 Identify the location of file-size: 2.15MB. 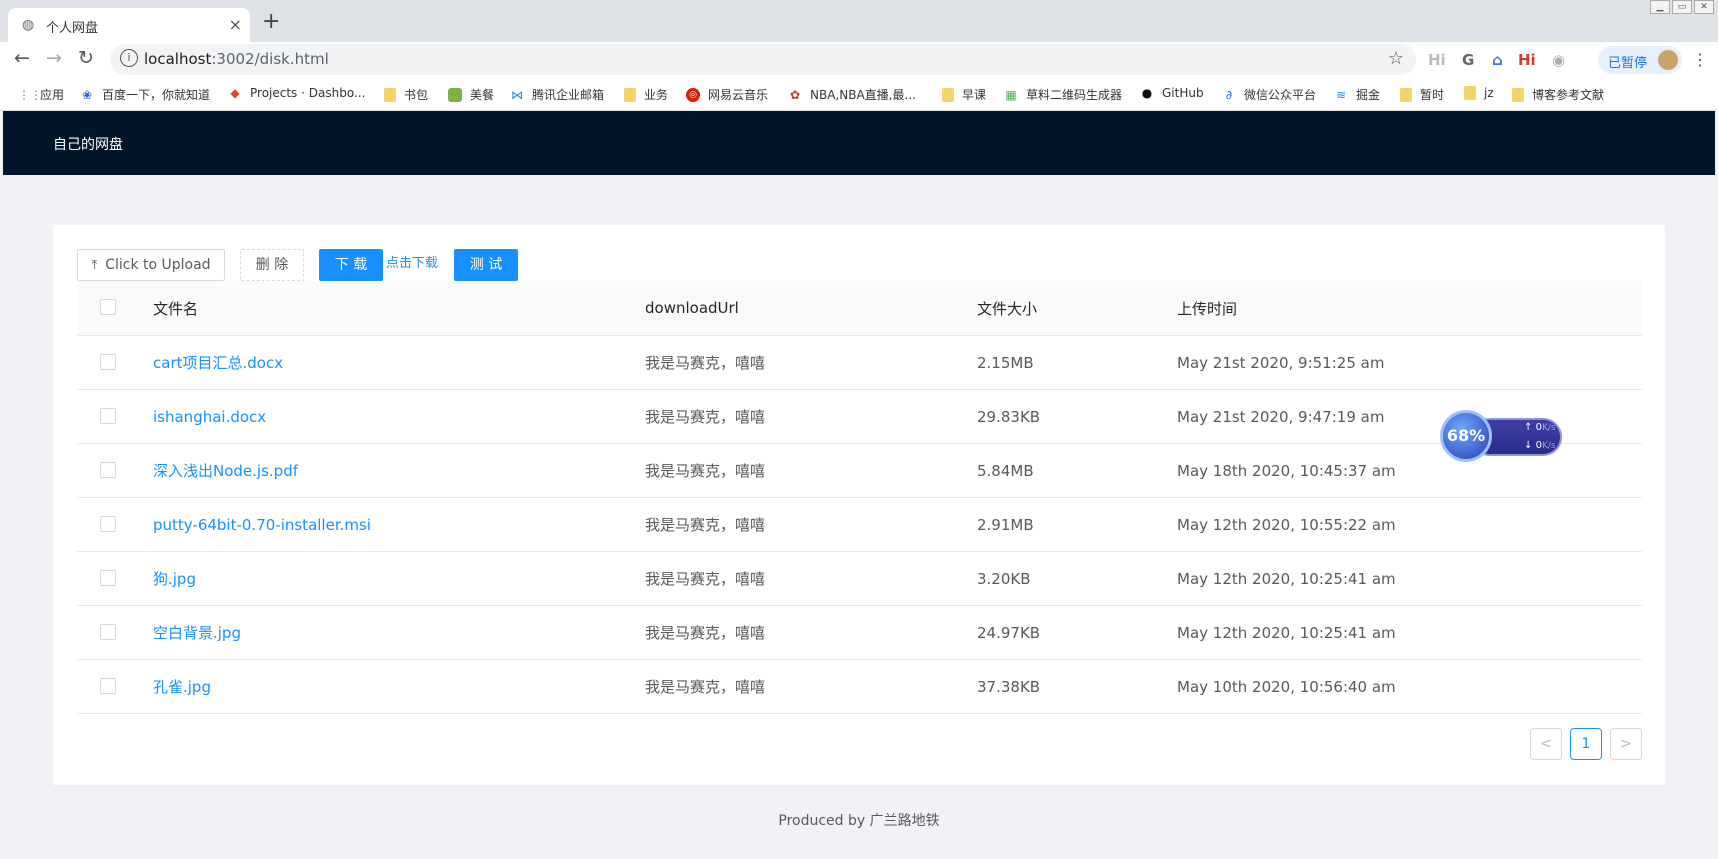
(1005, 362).